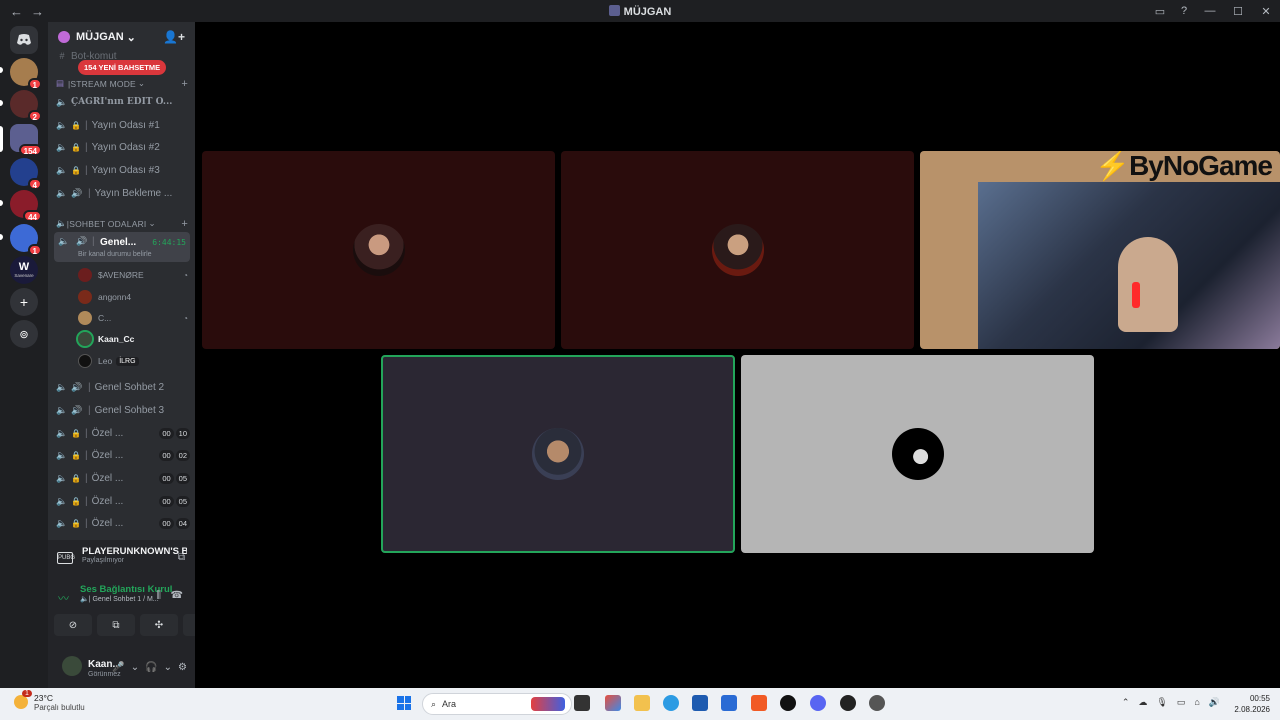 This screenshot has width=1280, height=720. What do you see at coordinates (759, 703) in the screenshot?
I see `brave-icon` at bounding box center [759, 703].